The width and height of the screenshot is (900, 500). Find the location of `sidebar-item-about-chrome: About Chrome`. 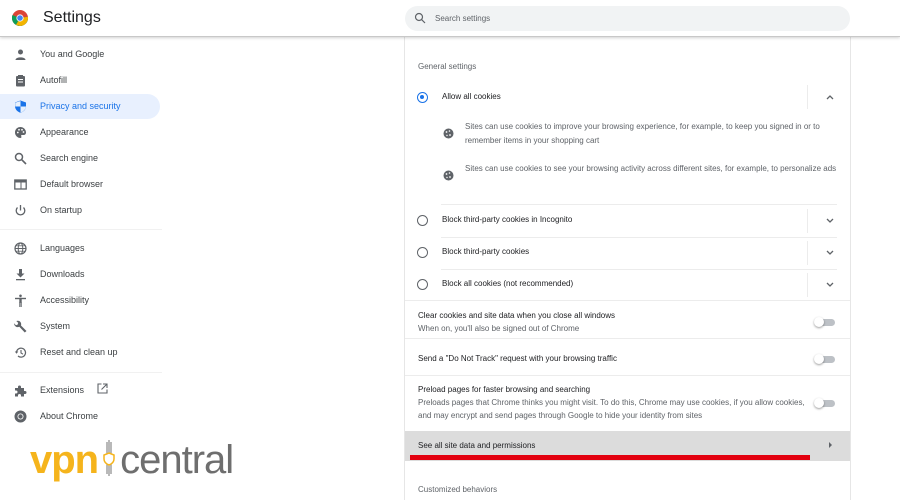

sidebar-item-about-chrome: About Chrome is located at coordinates (80, 416).